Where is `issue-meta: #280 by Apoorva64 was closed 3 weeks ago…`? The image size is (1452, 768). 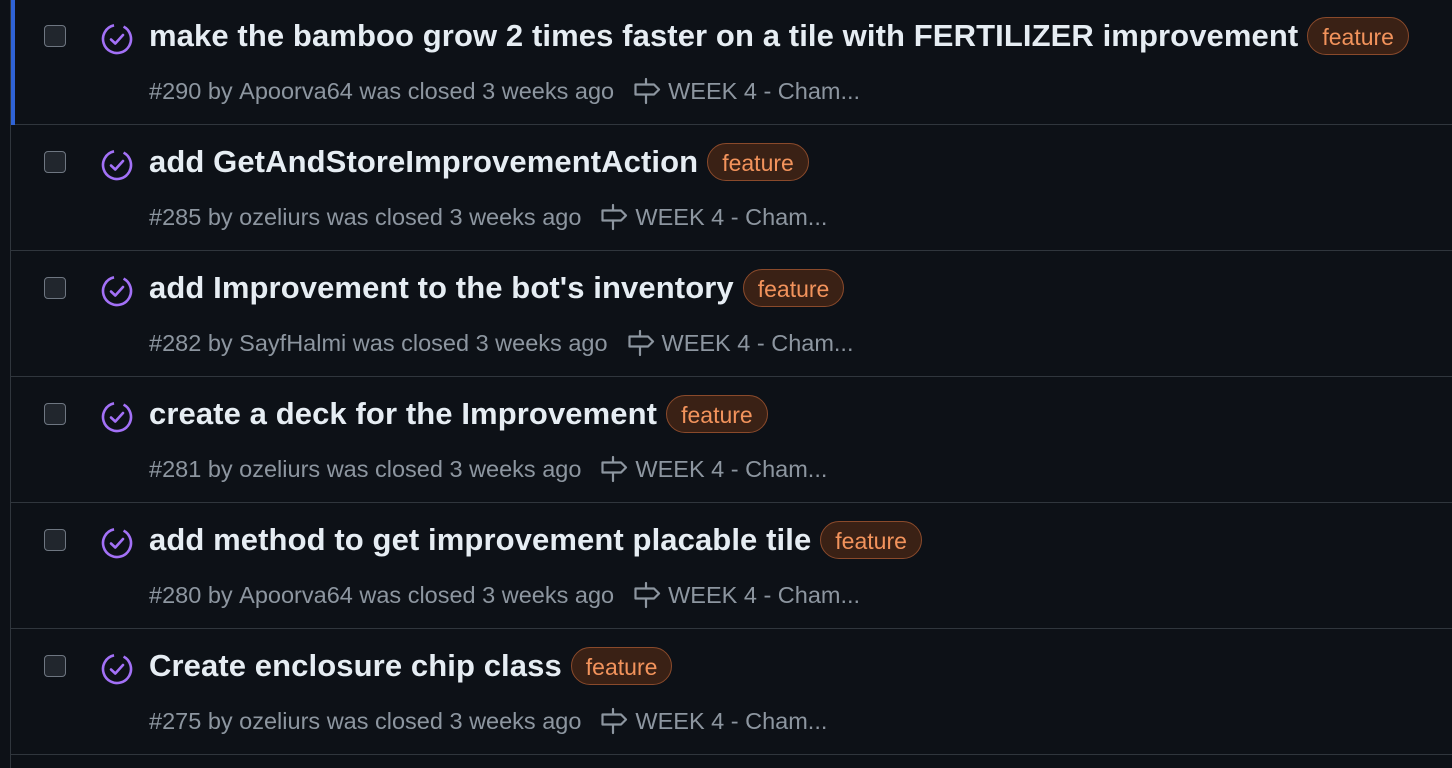 issue-meta: #280 by Apoorva64 was closed 3 weeks ago… is located at coordinates (504, 595).